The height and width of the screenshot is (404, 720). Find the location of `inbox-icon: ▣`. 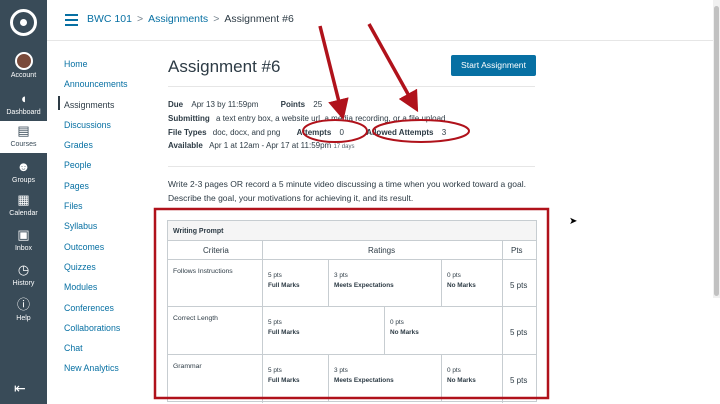

inbox-icon: ▣ is located at coordinates (23, 234).